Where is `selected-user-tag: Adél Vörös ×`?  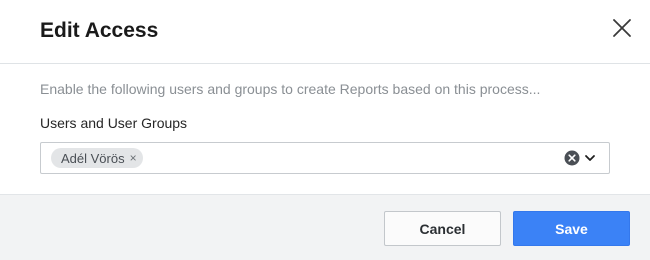 selected-user-tag: Adél Vörös × is located at coordinates (97, 158).